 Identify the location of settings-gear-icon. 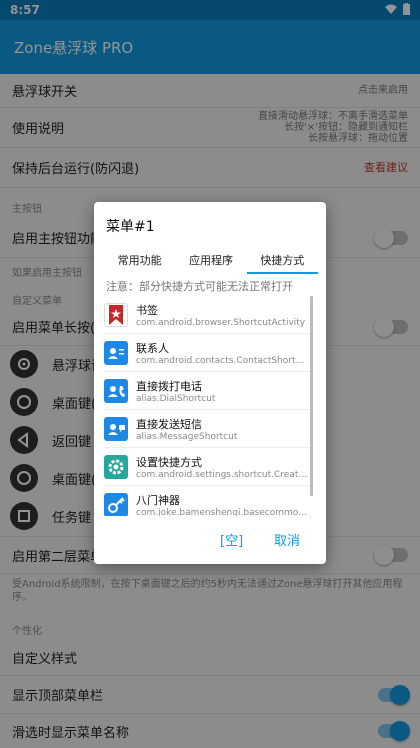
(116, 466).